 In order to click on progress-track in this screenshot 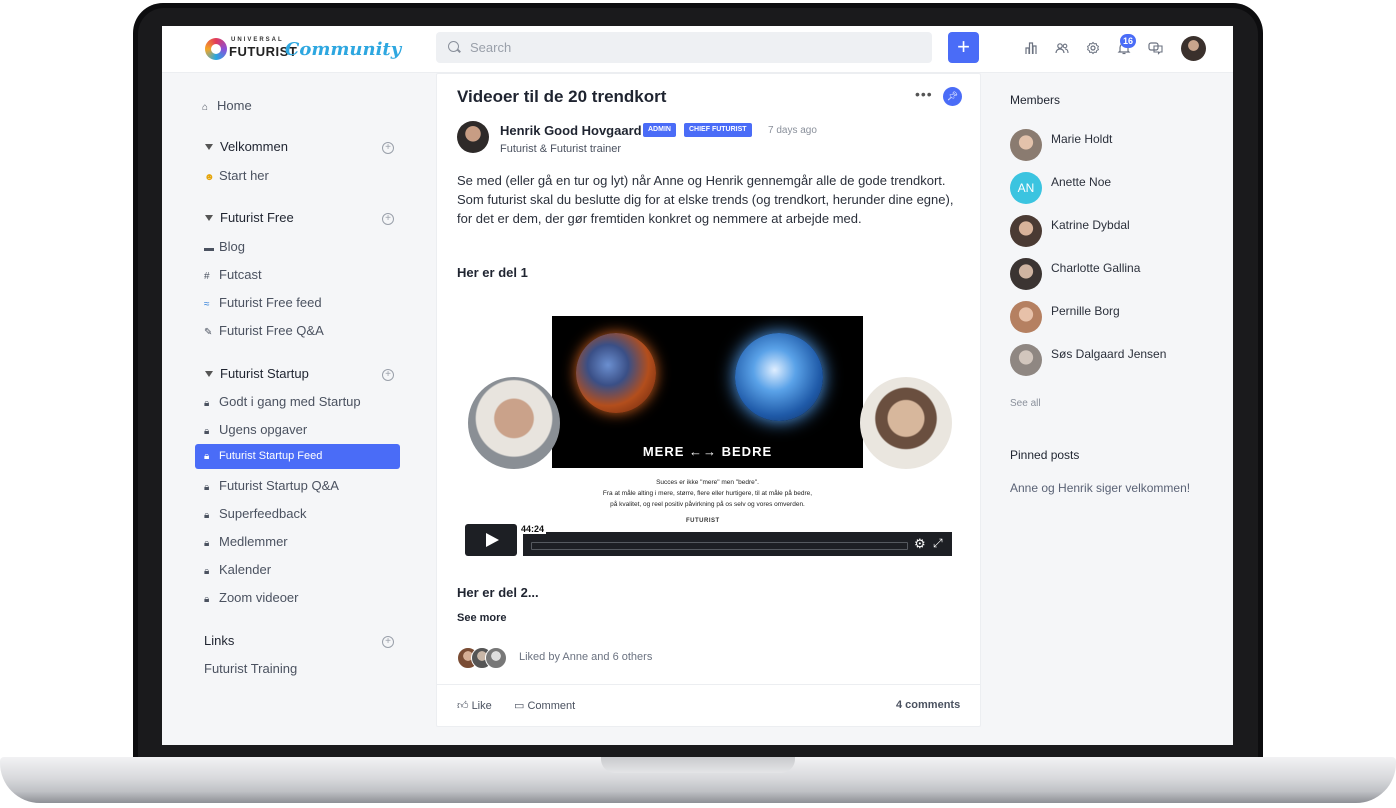, I will do `click(719, 546)`.